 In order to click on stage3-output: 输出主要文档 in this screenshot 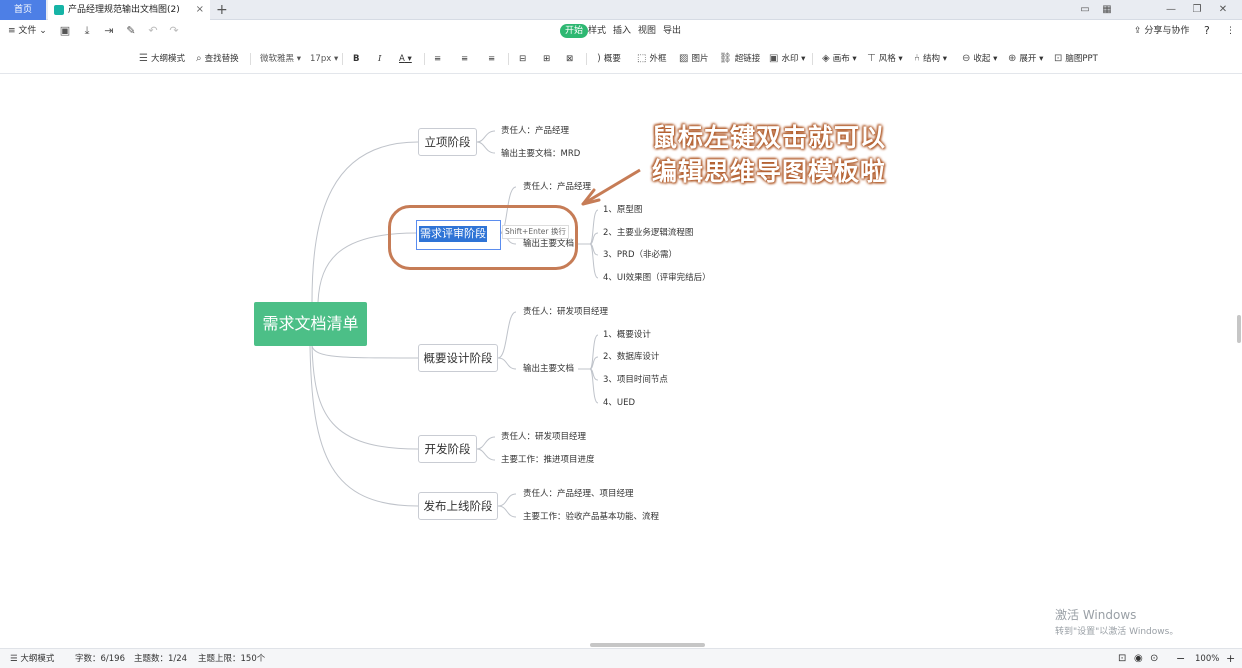, I will do `click(548, 369)`.